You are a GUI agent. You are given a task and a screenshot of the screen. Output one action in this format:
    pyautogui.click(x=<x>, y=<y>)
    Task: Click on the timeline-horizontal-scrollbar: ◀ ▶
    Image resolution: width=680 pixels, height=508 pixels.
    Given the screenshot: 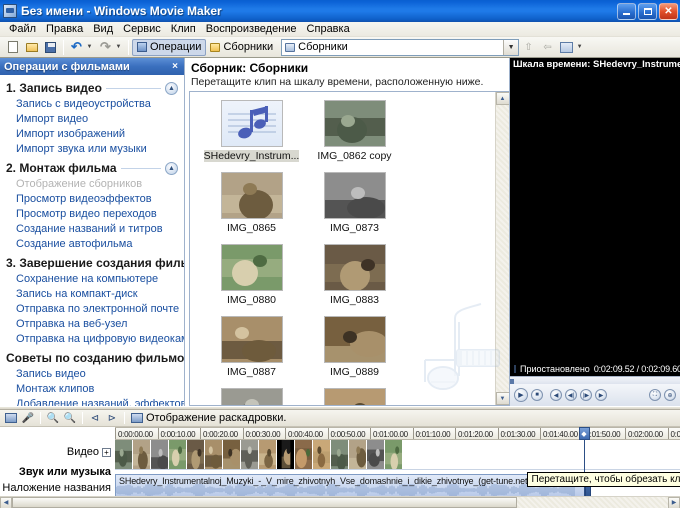 What is the action you would take?
    pyautogui.click(x=340, y=502)
    